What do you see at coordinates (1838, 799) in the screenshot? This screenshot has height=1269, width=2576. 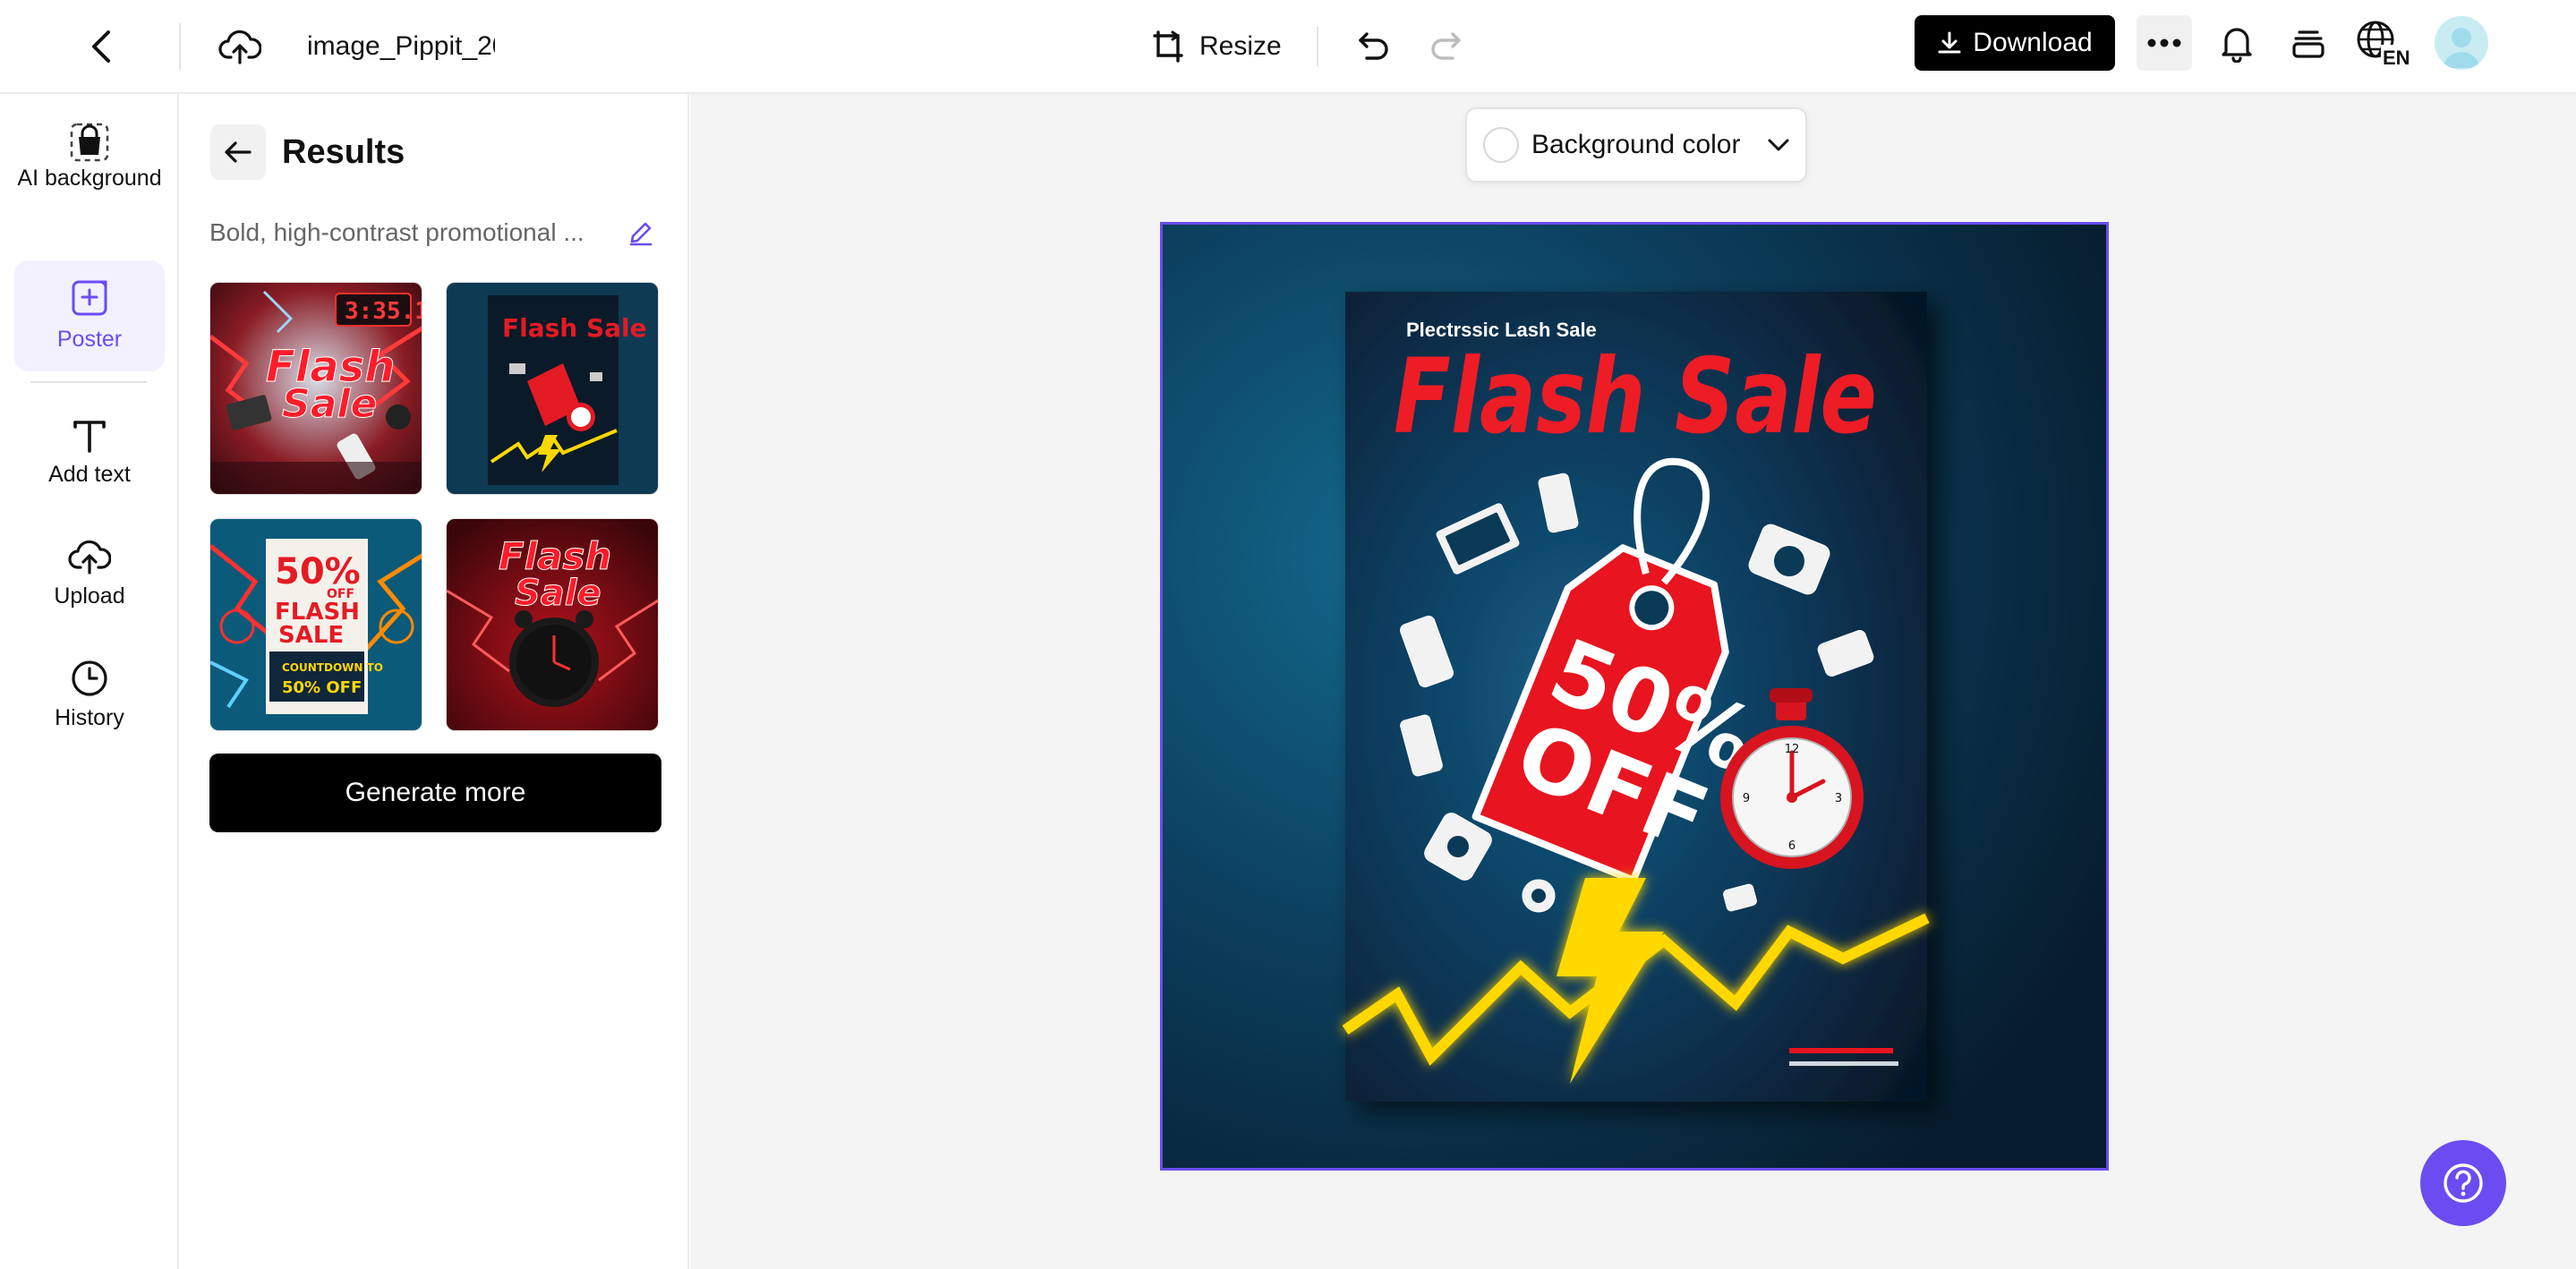 I see `svg-text: 3` at bounding box center [1838, 799].